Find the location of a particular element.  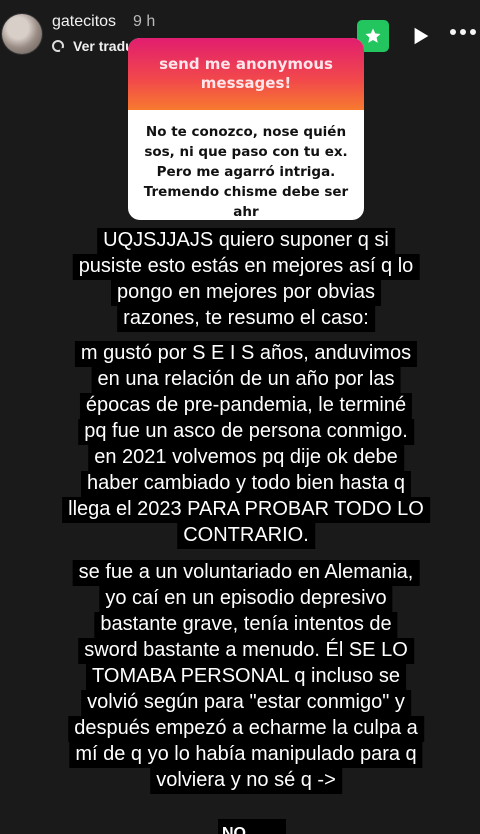

story-text-line: pq fue un asco de persona conmigo. is located at coordinates (246, 432).